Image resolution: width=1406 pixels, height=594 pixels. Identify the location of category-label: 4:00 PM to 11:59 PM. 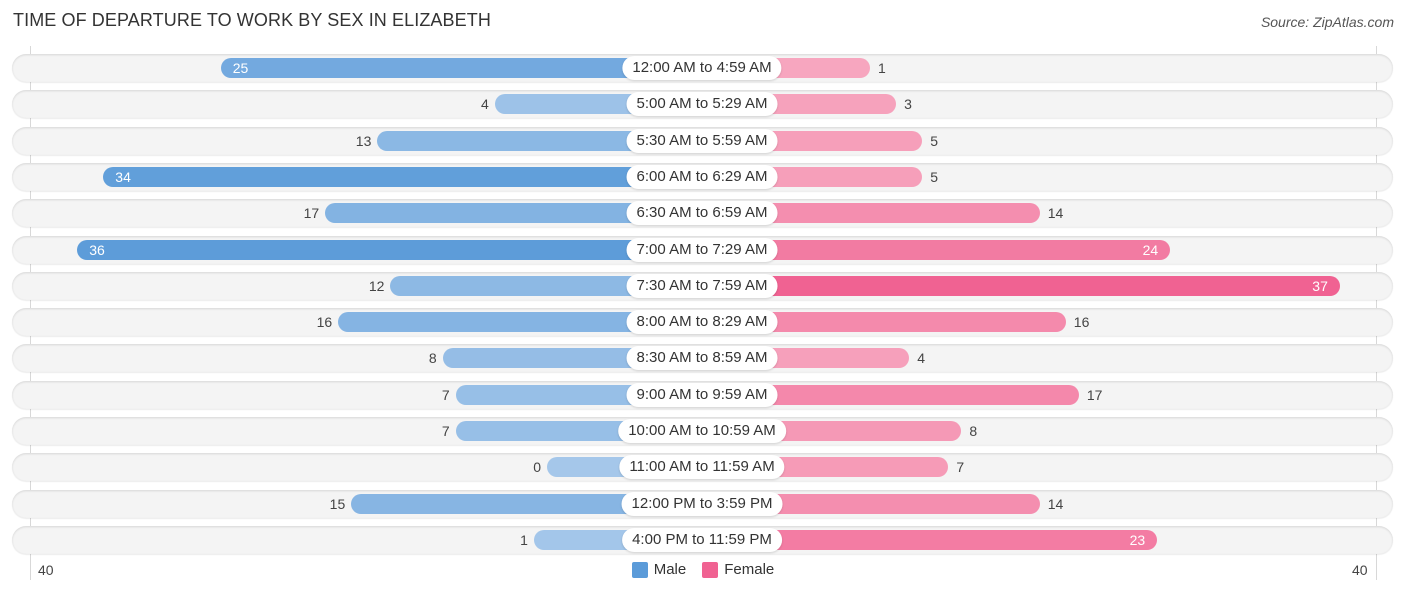
(702, 539).